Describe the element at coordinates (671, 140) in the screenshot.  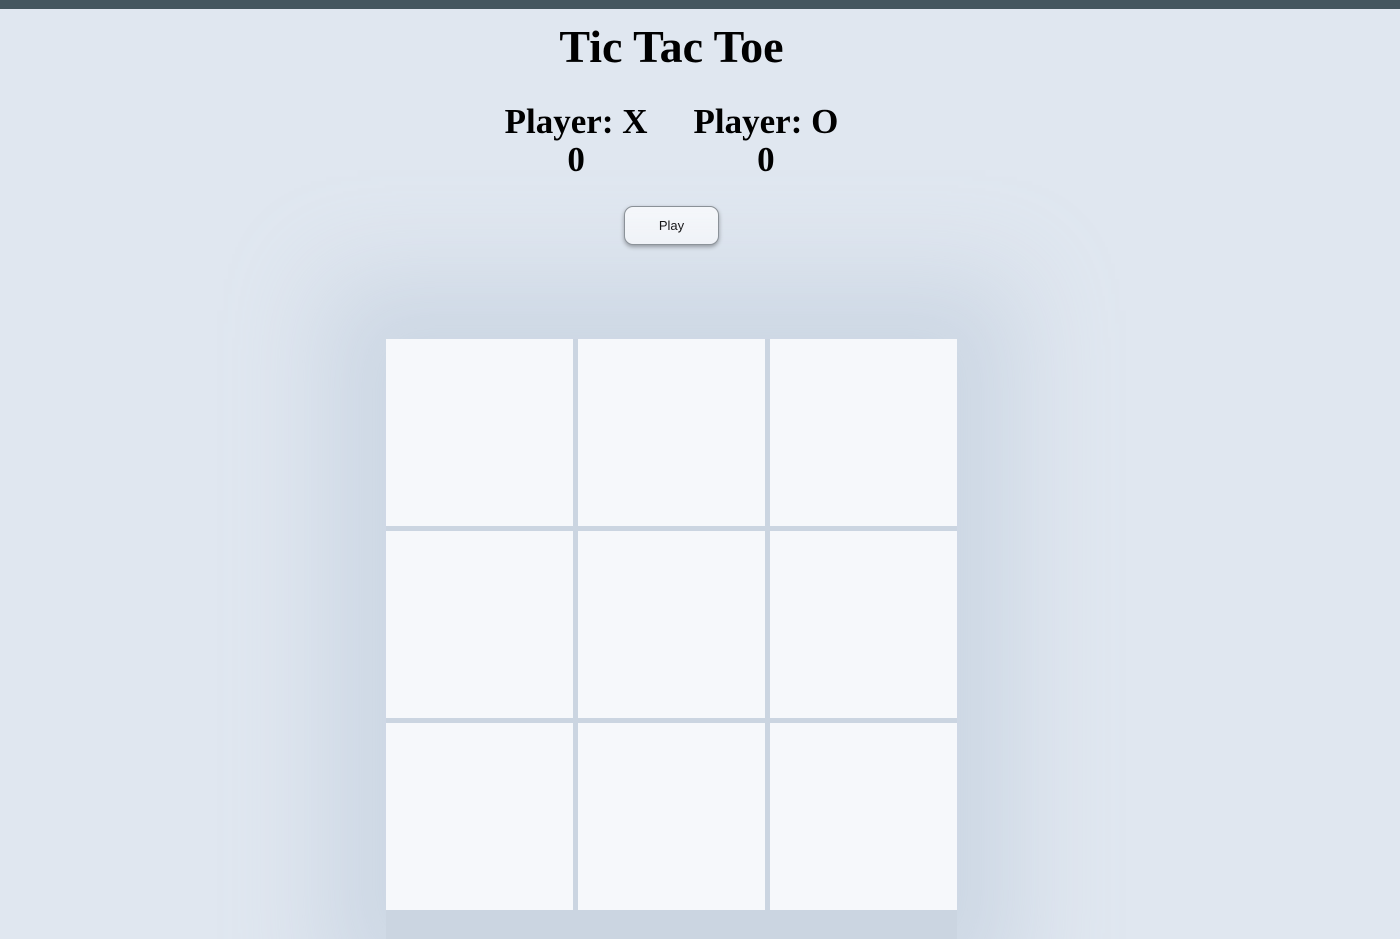
I see `scoreboard: Player: X 0 Player: O 0` at that location.